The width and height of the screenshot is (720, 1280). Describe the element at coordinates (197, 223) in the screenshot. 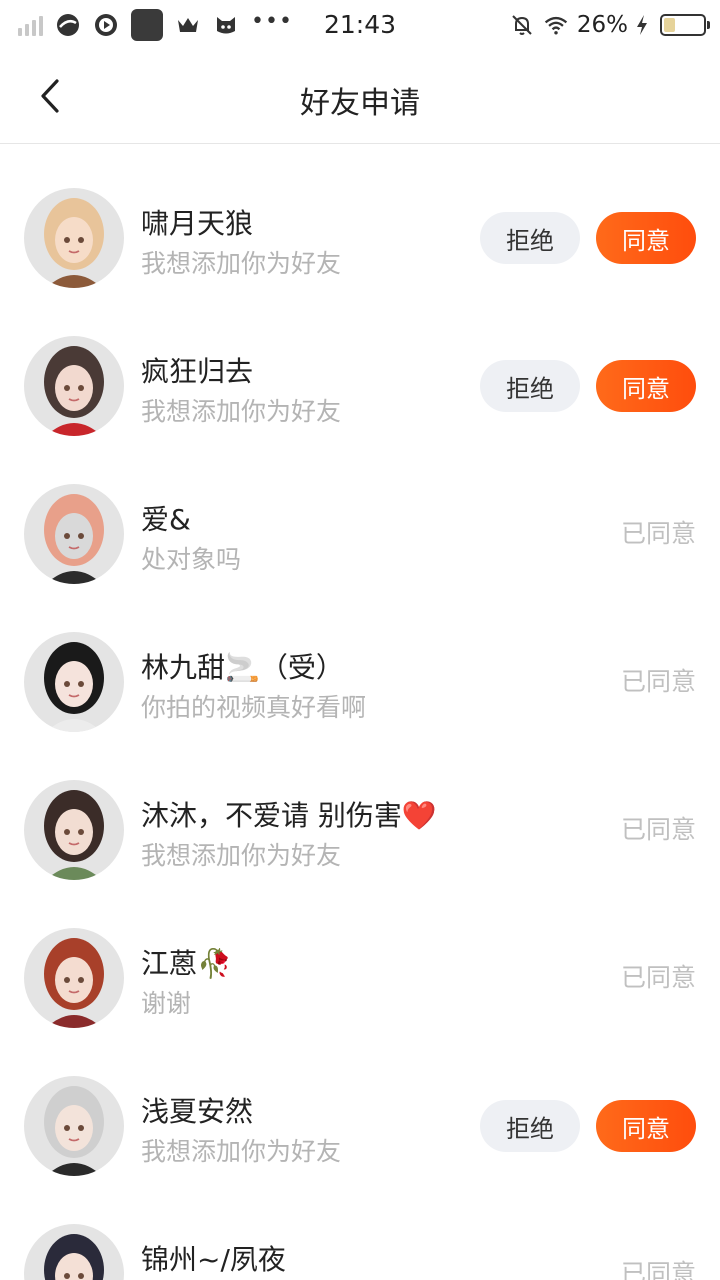

I see `requester-name: 啸月天狼` at that location.